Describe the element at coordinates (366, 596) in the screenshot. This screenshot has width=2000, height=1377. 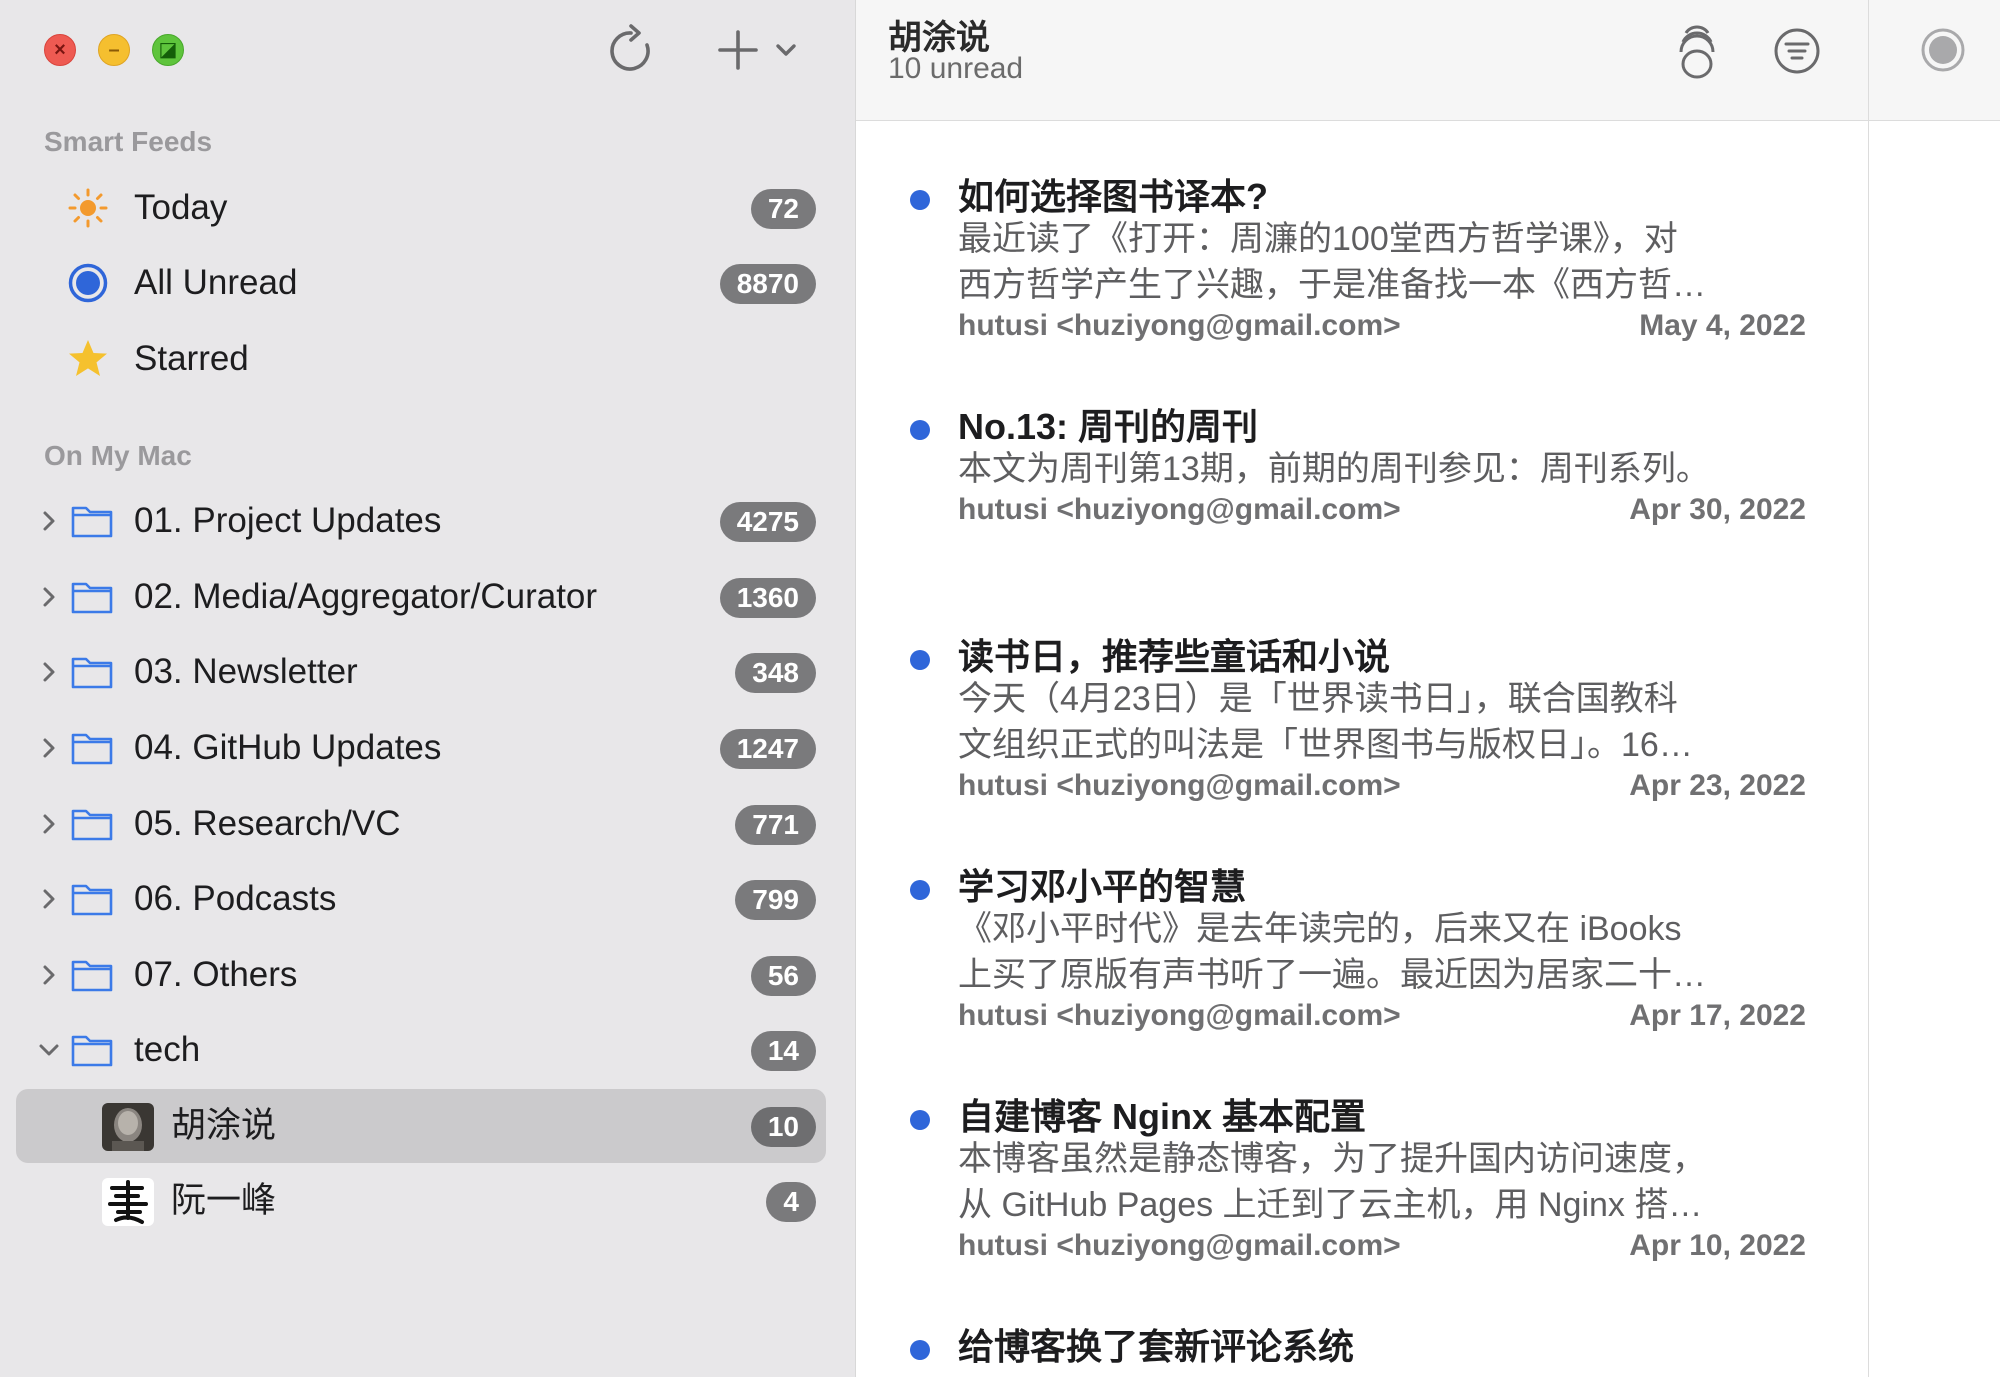
I see `sidebar-item-label: 02. Media/Aggregator/Curator` at that location.